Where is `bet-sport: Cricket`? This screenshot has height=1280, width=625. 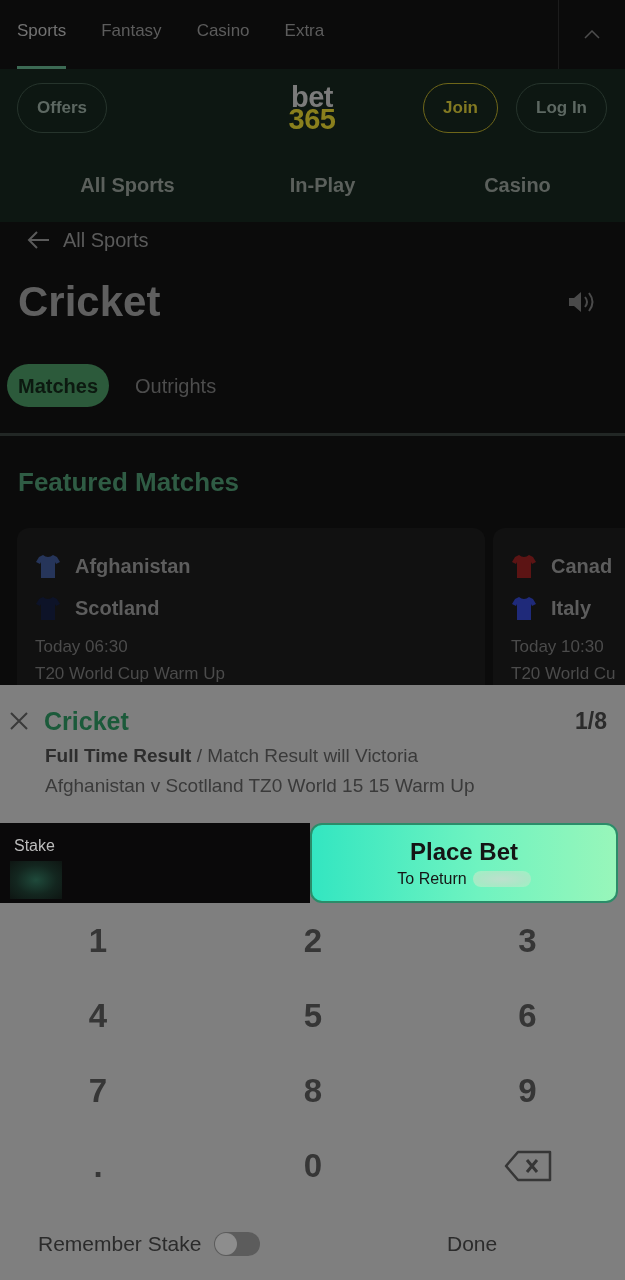 bet-sport: Cricket is located at coordinates (86, 721).